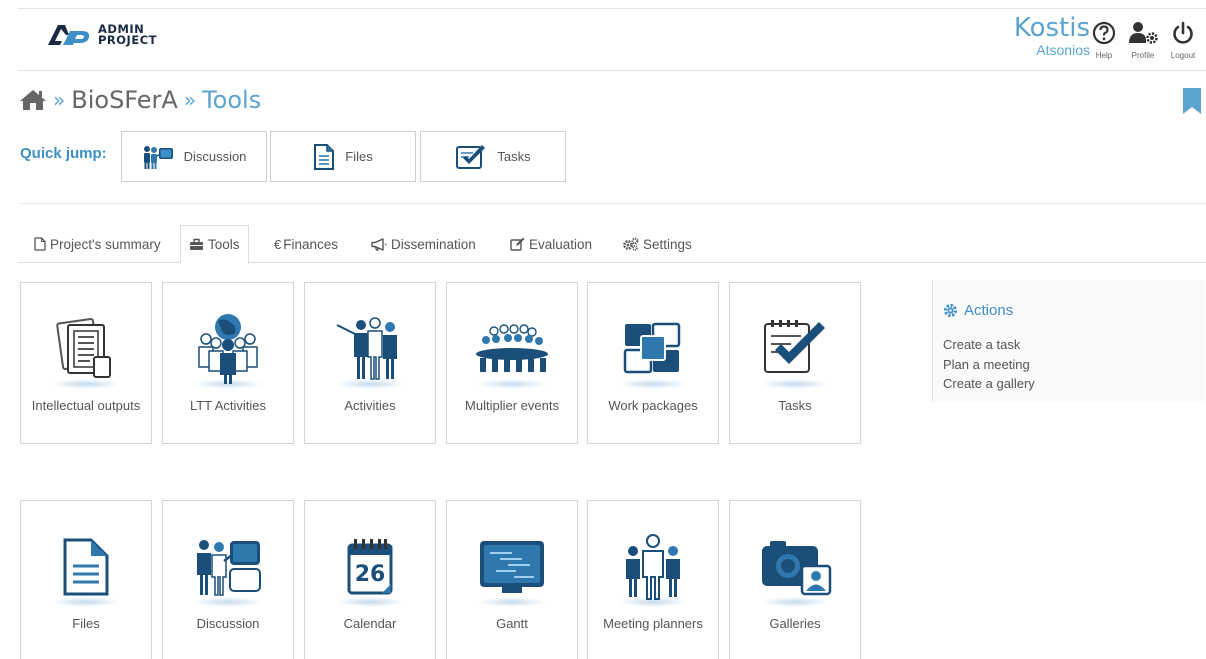 This screenshot has height=659, width=1206. What do you see at coordinates (1192, 101) in the screenshot?
I see `bookmark-icon` at bounding box center [1192, 101].